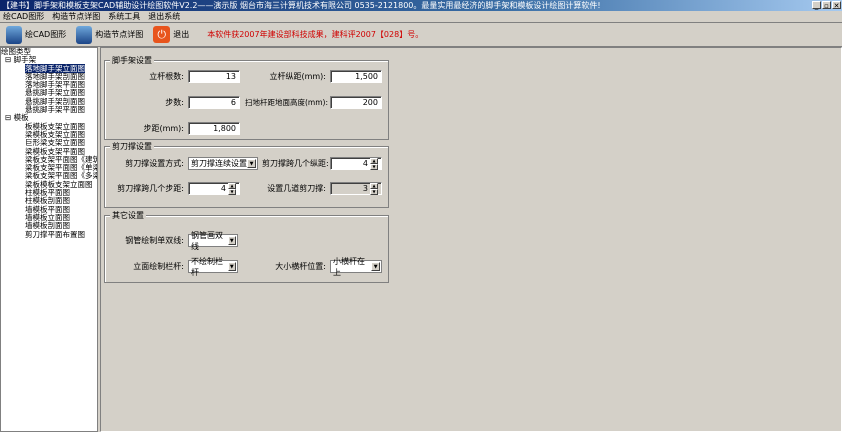  Describe the element at coordinates (295, 163) in the screenshot. I see `field-label: 剪刀撑跨几个纵距:` at that location.